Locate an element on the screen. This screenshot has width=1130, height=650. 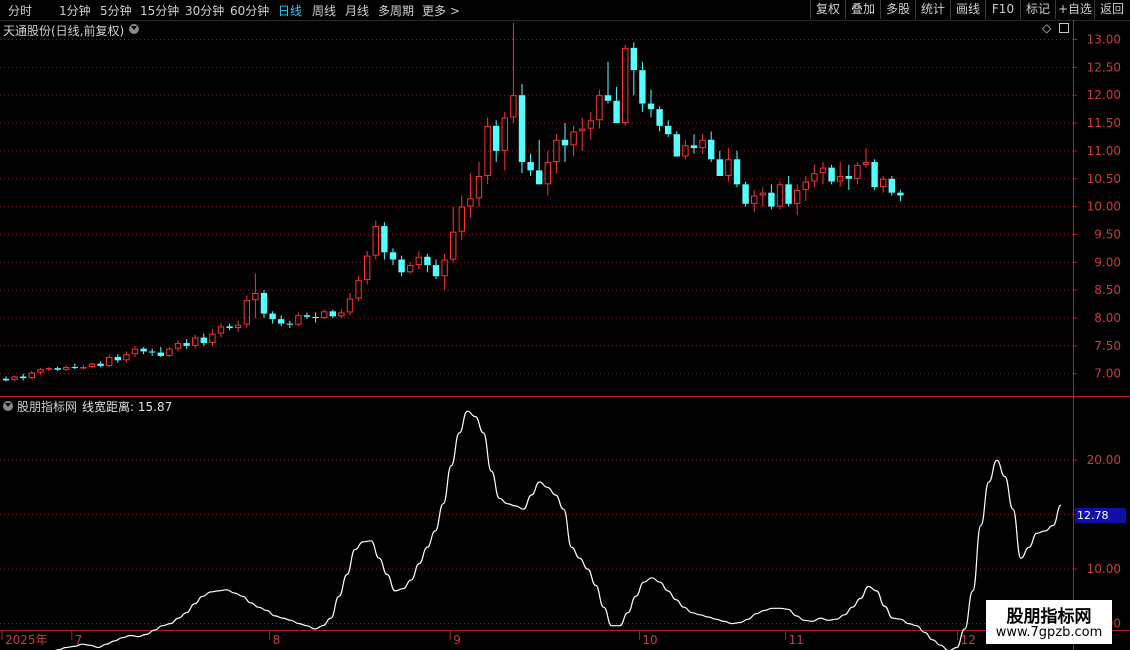
x-tick-label: 10 is located at coordinates (649, 640).